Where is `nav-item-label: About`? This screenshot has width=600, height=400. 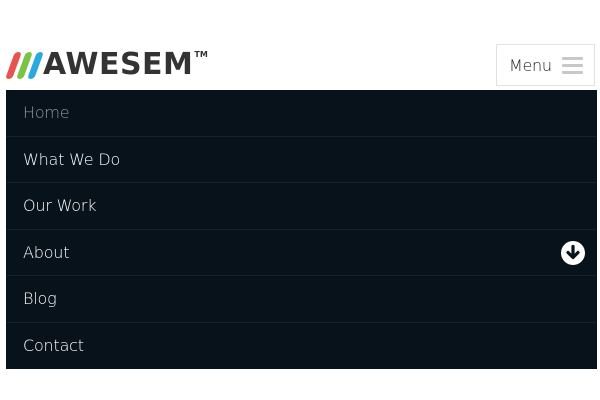 nav-item-label: About is located at coordinates (46, 252).